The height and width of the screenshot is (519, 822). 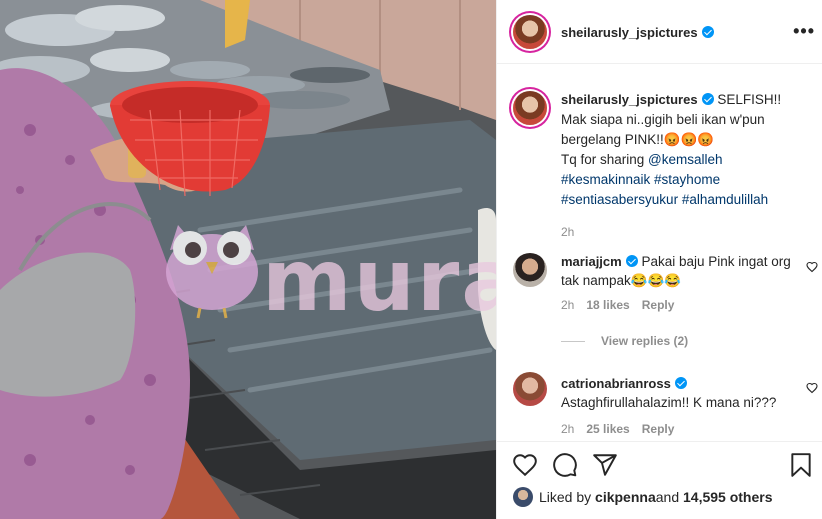 What do you see at coordinates (530, 108) in the screenshot?
I see `caption-avatar` at bounding box center [530, 108].